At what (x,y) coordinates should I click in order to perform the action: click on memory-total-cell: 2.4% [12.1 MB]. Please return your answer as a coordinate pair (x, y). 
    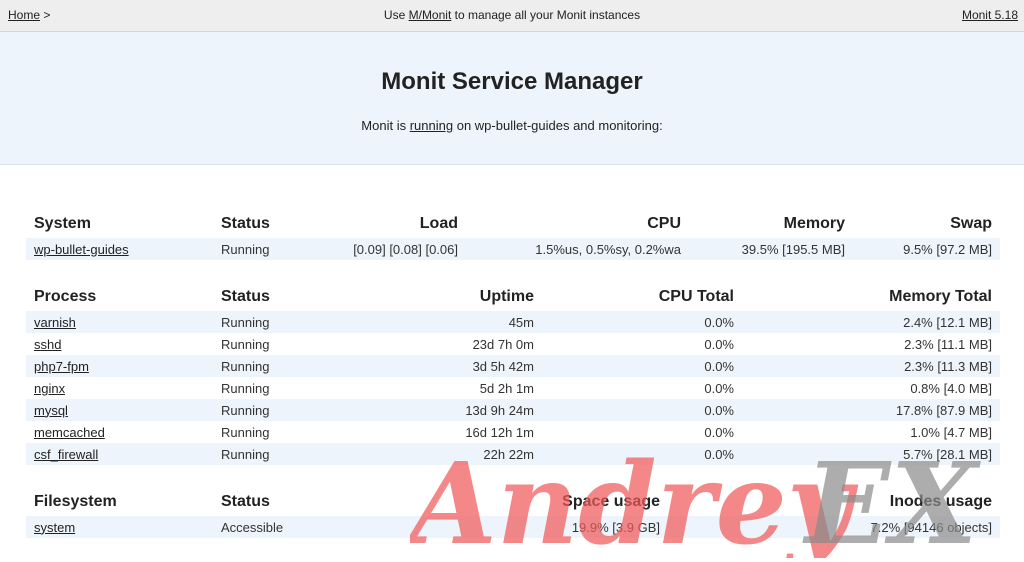
    Looking at the image, I should click on (871, 322).